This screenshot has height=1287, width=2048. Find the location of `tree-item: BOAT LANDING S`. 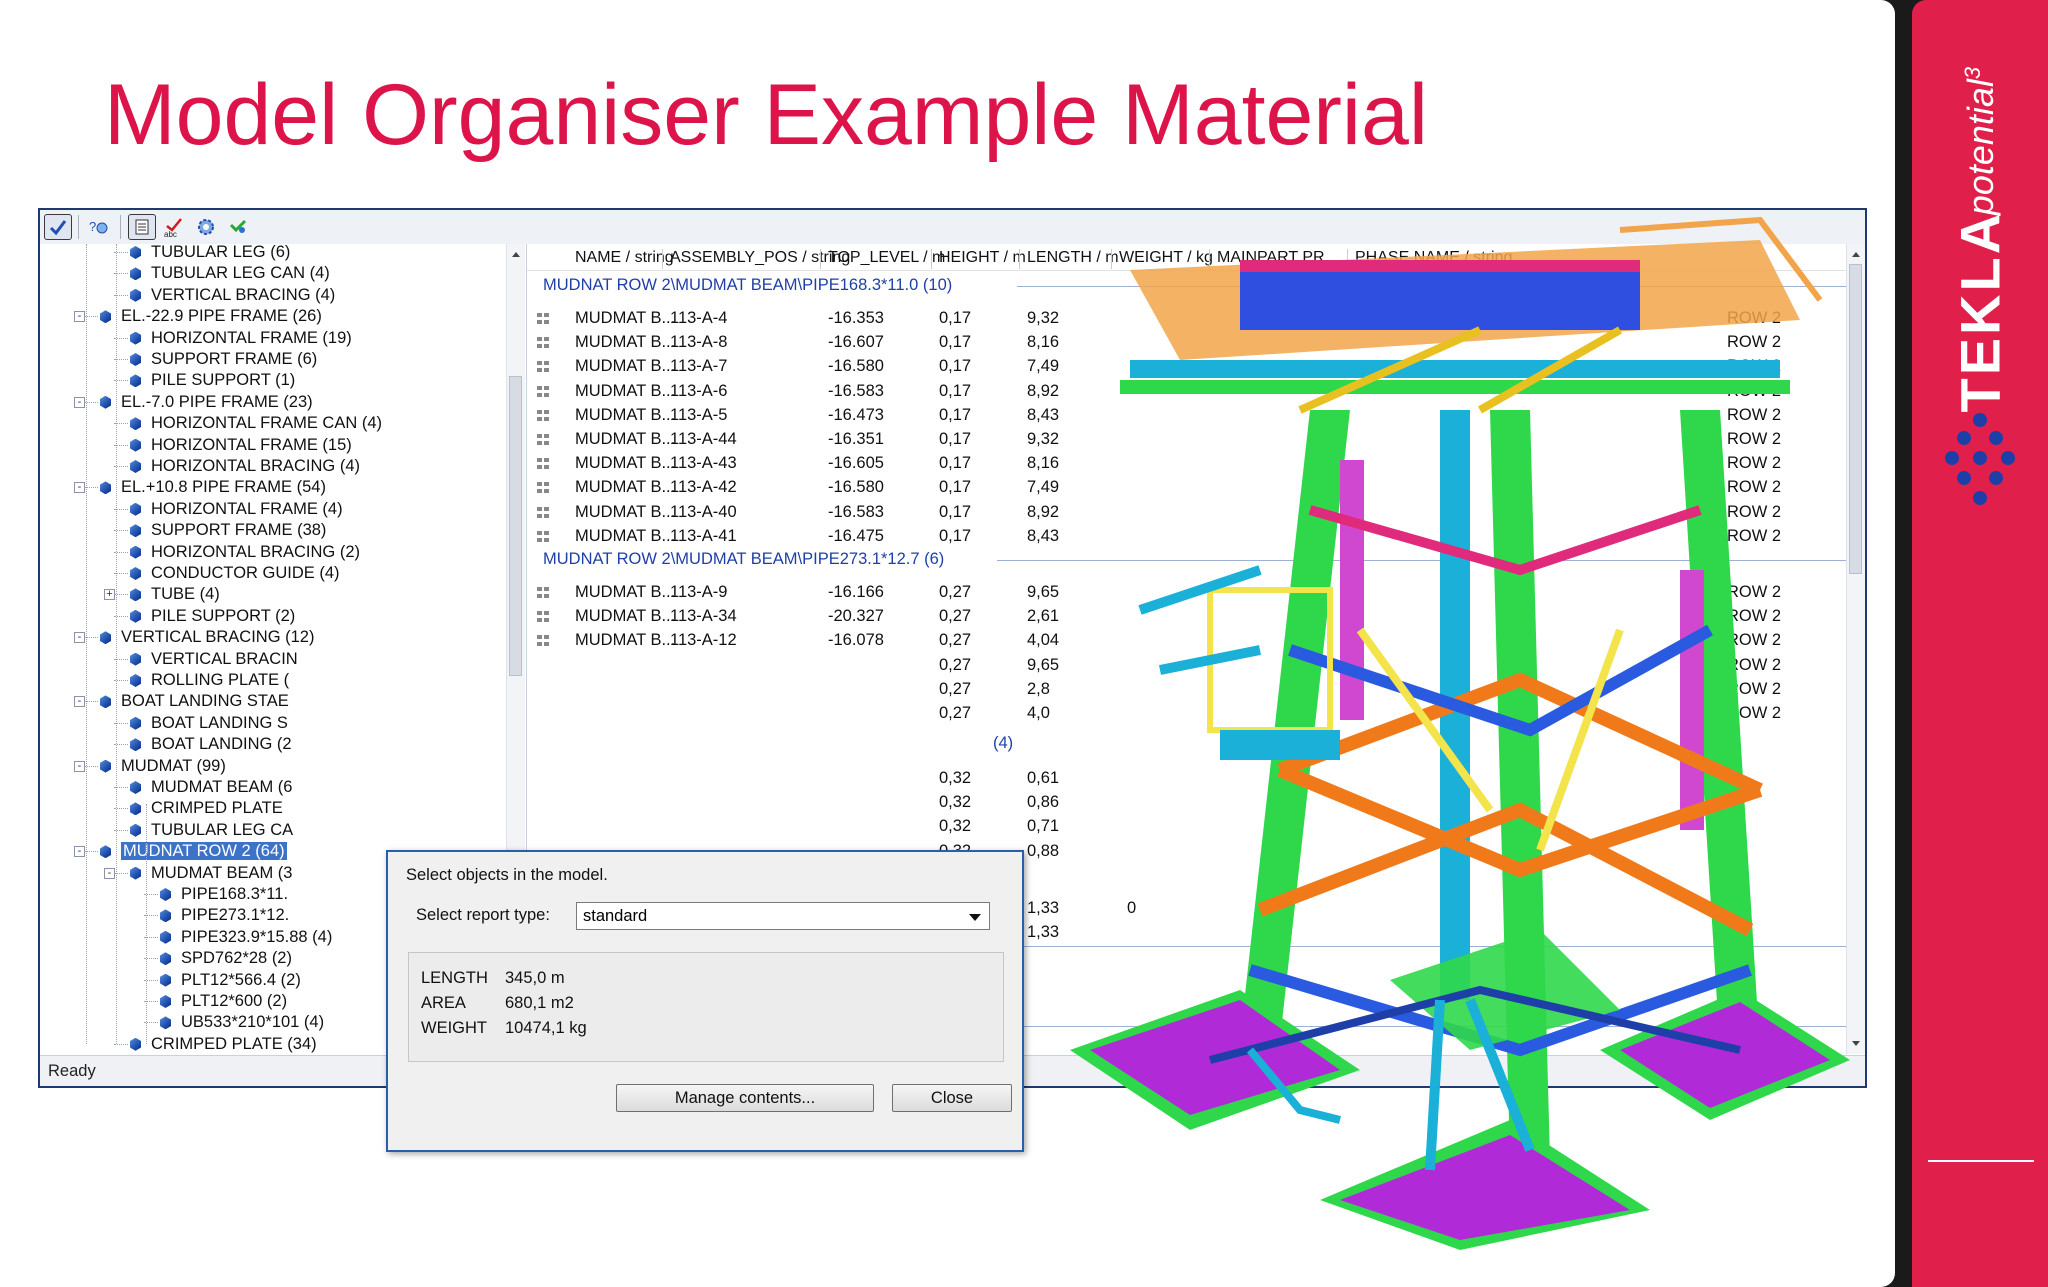

tree-item: BOAT LANDING S is located at coordinates (209, 723).